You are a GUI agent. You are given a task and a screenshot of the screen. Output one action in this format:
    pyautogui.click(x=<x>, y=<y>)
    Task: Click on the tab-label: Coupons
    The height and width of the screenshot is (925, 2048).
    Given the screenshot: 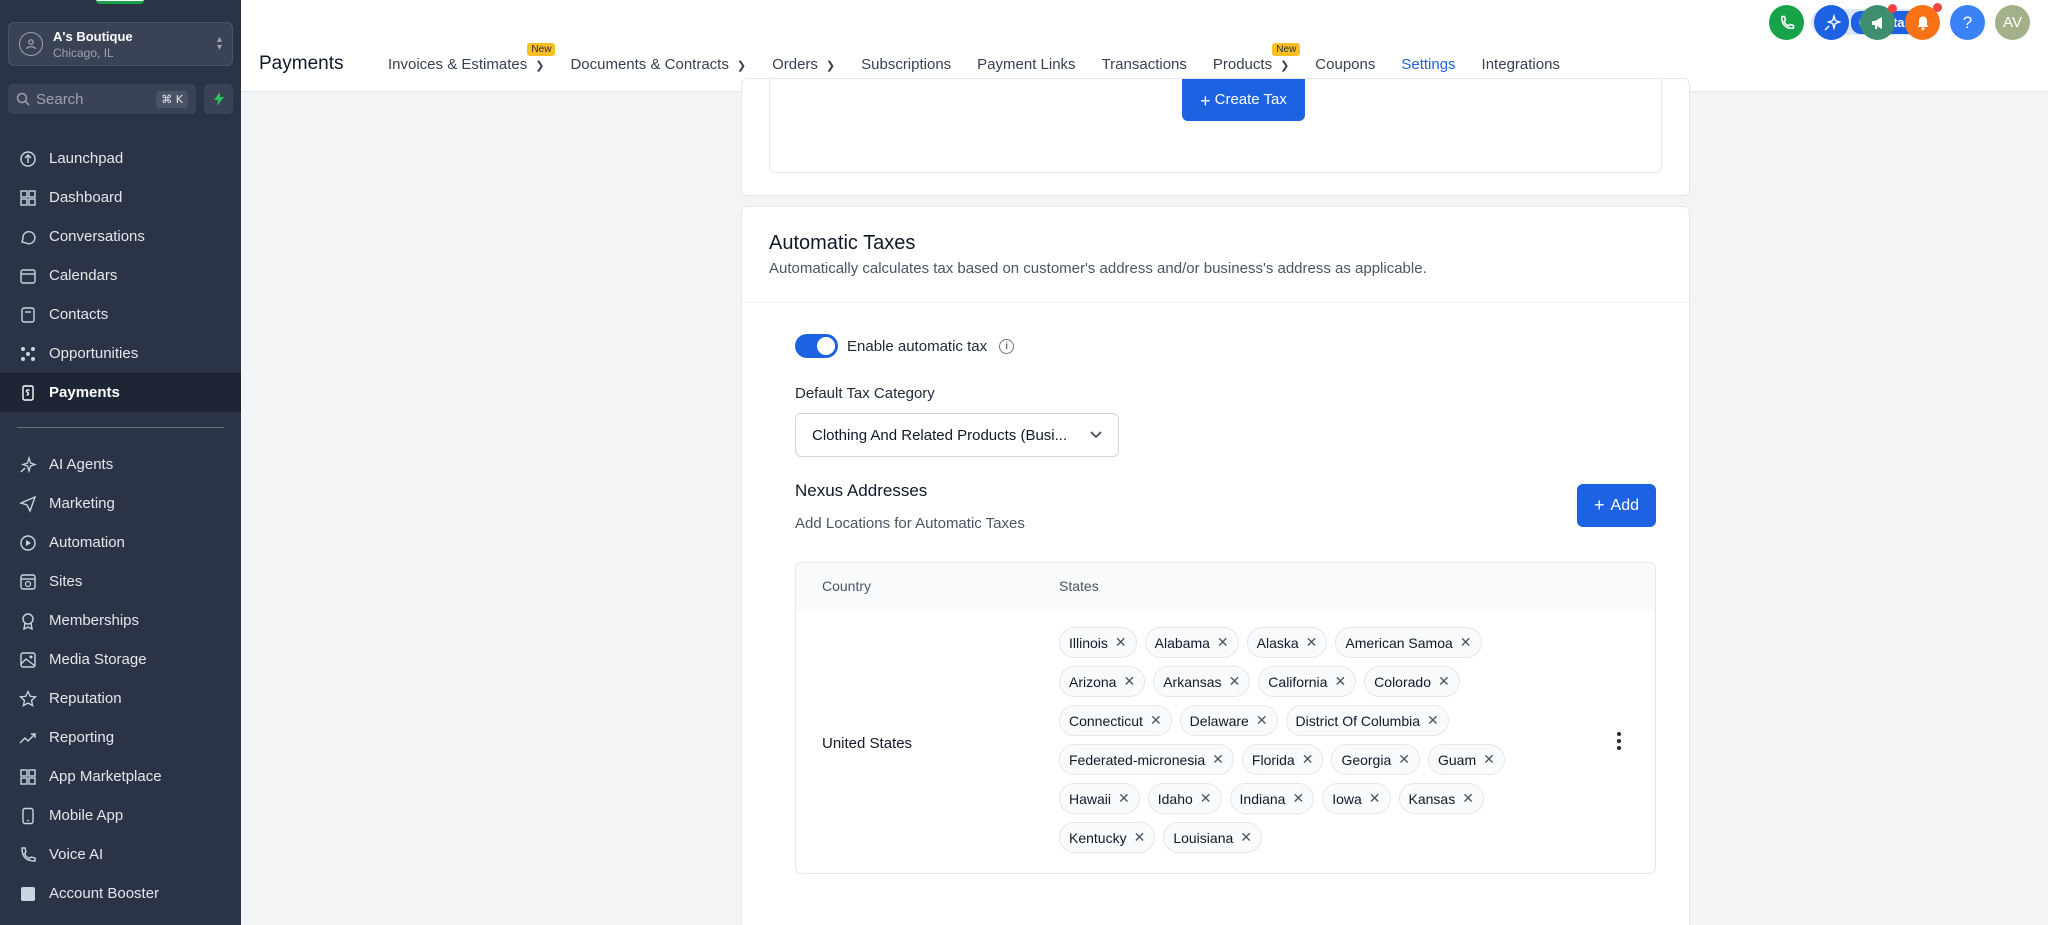 What is the action you would take?
    pyautogui.click(x=1345, y=64)
    